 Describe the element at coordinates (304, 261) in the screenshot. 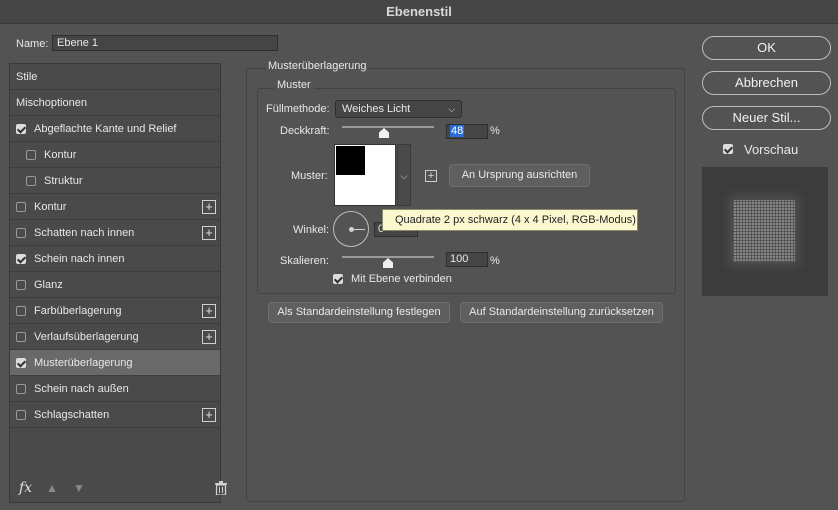

I see `scale-label: Skalieren:` at that location.